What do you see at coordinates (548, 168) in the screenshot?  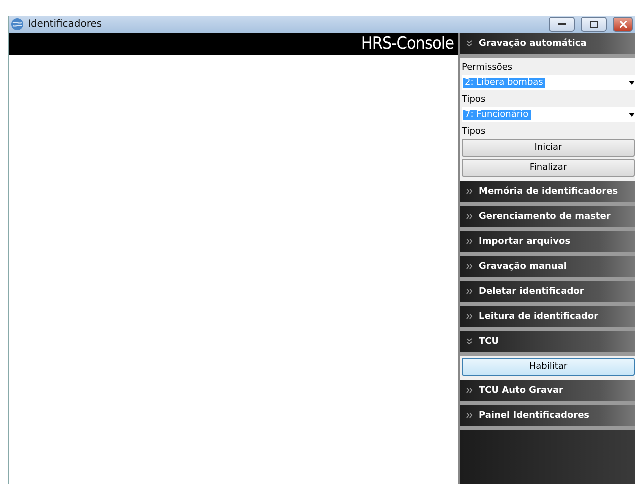 I see `action-button: Finalizar` at bounding box center [548, 168].